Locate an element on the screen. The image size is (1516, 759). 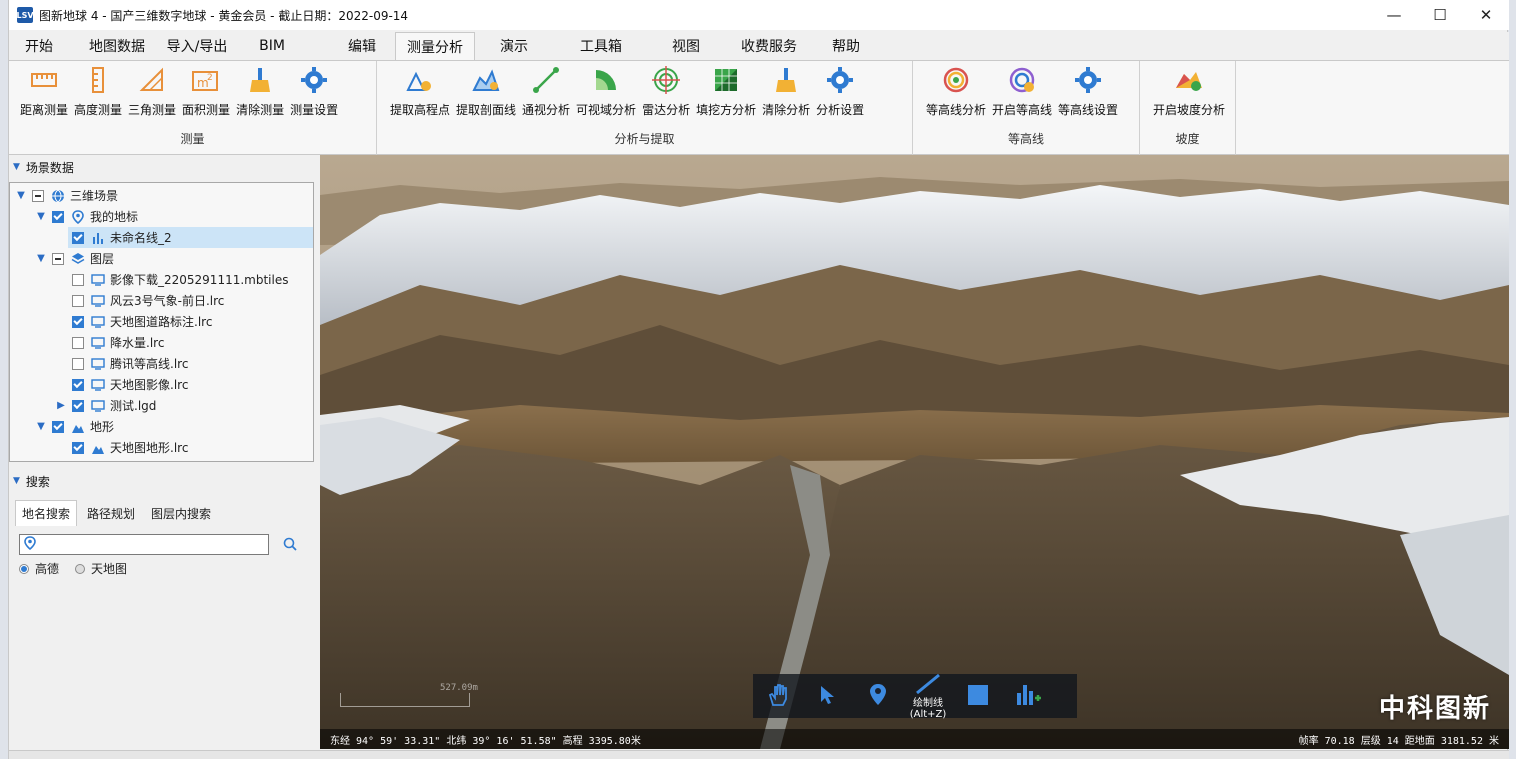
extract-profile-button: 提取剖面线 is located at coordinates (486, 91).